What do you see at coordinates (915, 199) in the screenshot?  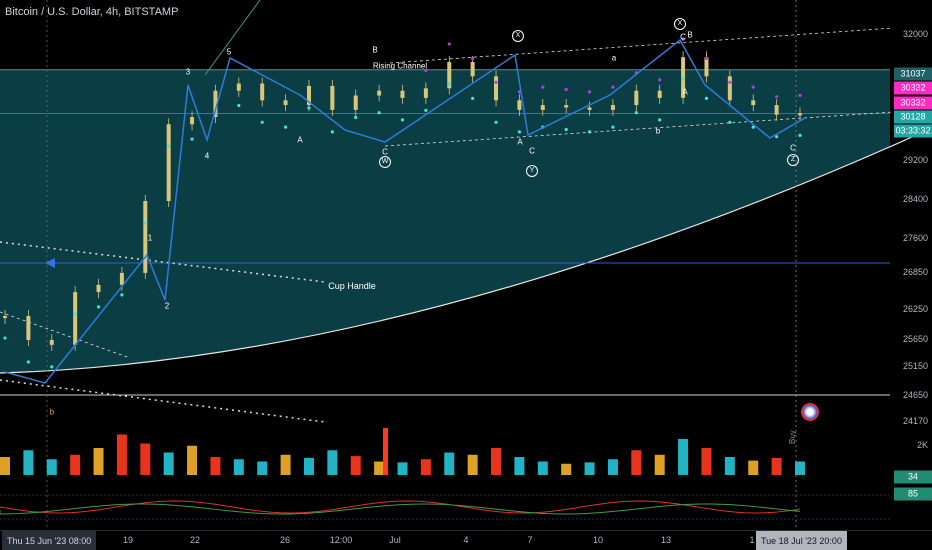 I see `price-tick: 28400` at bounding box center [915, 199].